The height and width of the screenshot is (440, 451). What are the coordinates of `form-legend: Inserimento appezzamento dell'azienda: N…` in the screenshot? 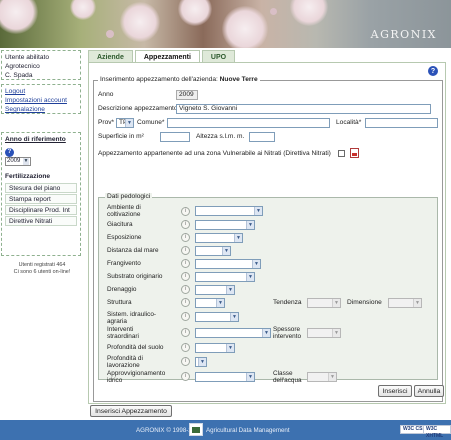 It's located at (179, 79).